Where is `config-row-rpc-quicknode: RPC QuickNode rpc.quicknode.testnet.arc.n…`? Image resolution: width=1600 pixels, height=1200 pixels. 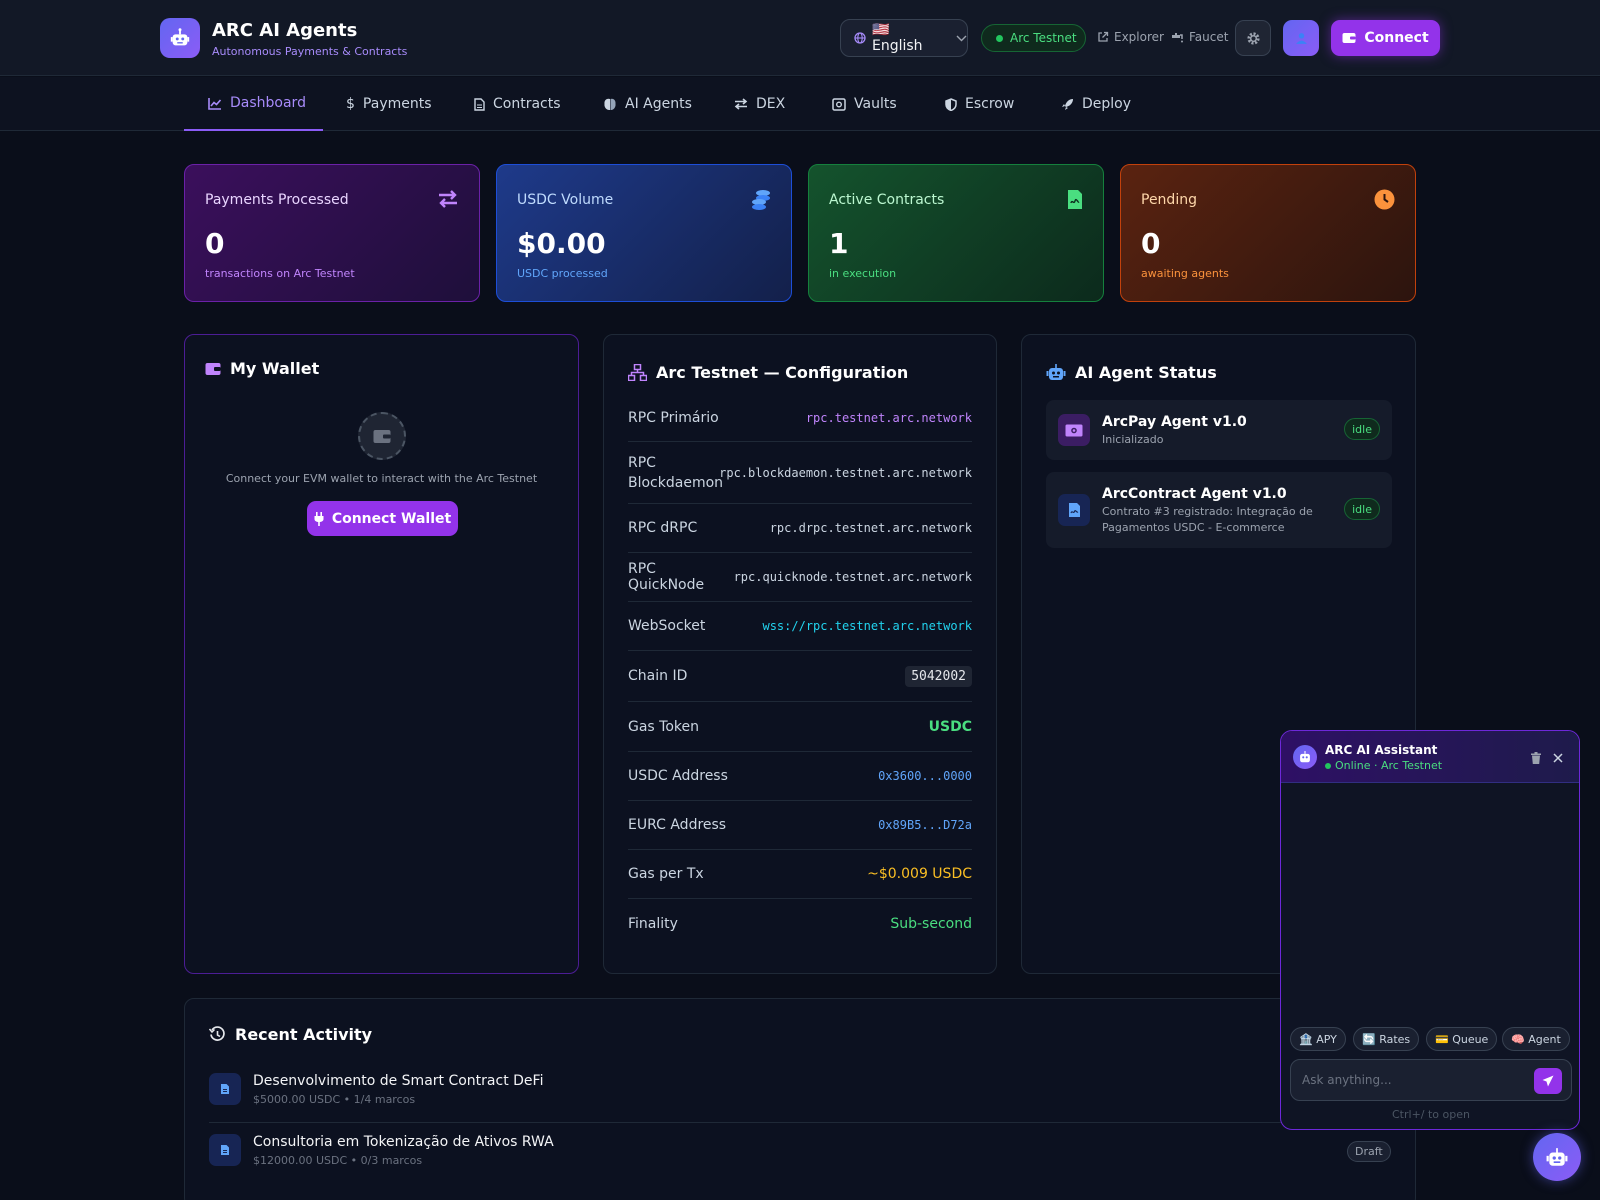 config-row-rpc-quicknode: RPC QuickNode rpc.quicknode.testnet.arc.n… is located at coordinates (800, 577).